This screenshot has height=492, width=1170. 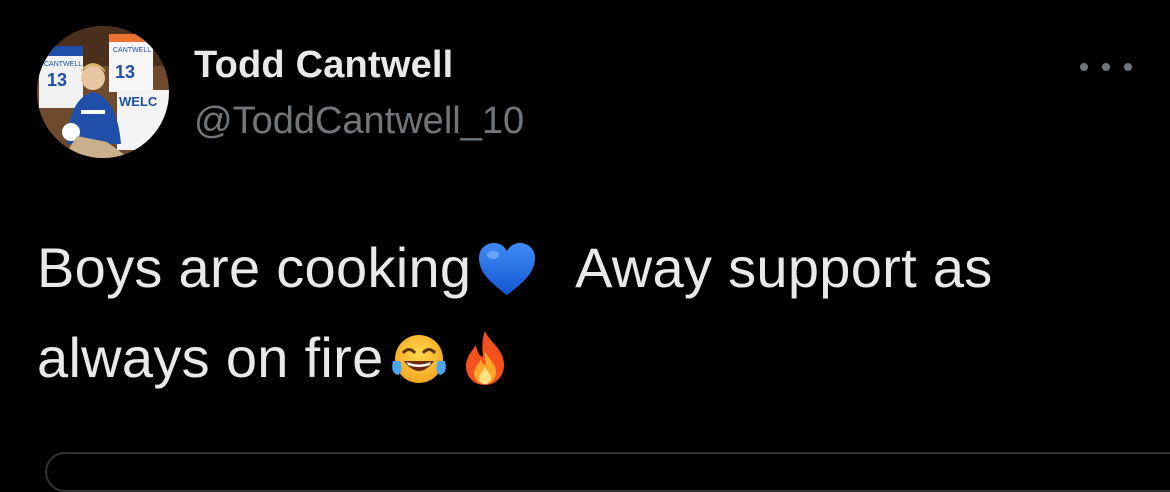 I want to click on avatar-photo: CANTWELL 13 CANTWELL 13 WELC, so click(x=103, y=92).